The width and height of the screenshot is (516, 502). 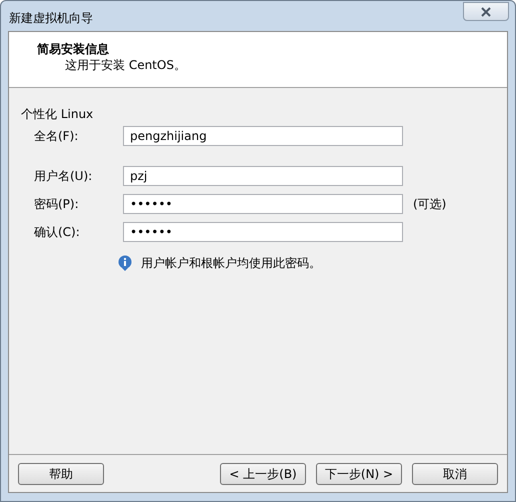 What do you see at coordinates (125, 263) in the screenshot?
I see `info-icon` at bounding box center [125, 263].